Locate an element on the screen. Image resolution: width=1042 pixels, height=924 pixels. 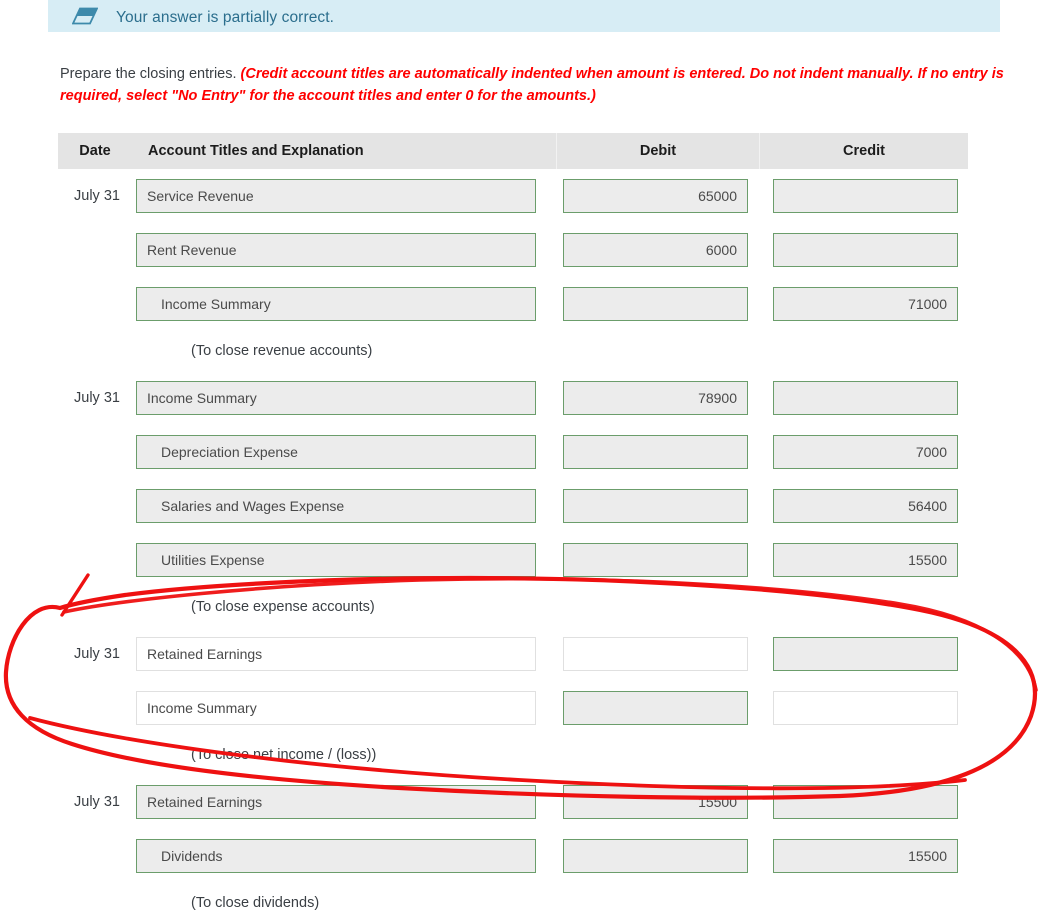
entry-memo-row: (To close dividends) is located at coordinates (513, 903).